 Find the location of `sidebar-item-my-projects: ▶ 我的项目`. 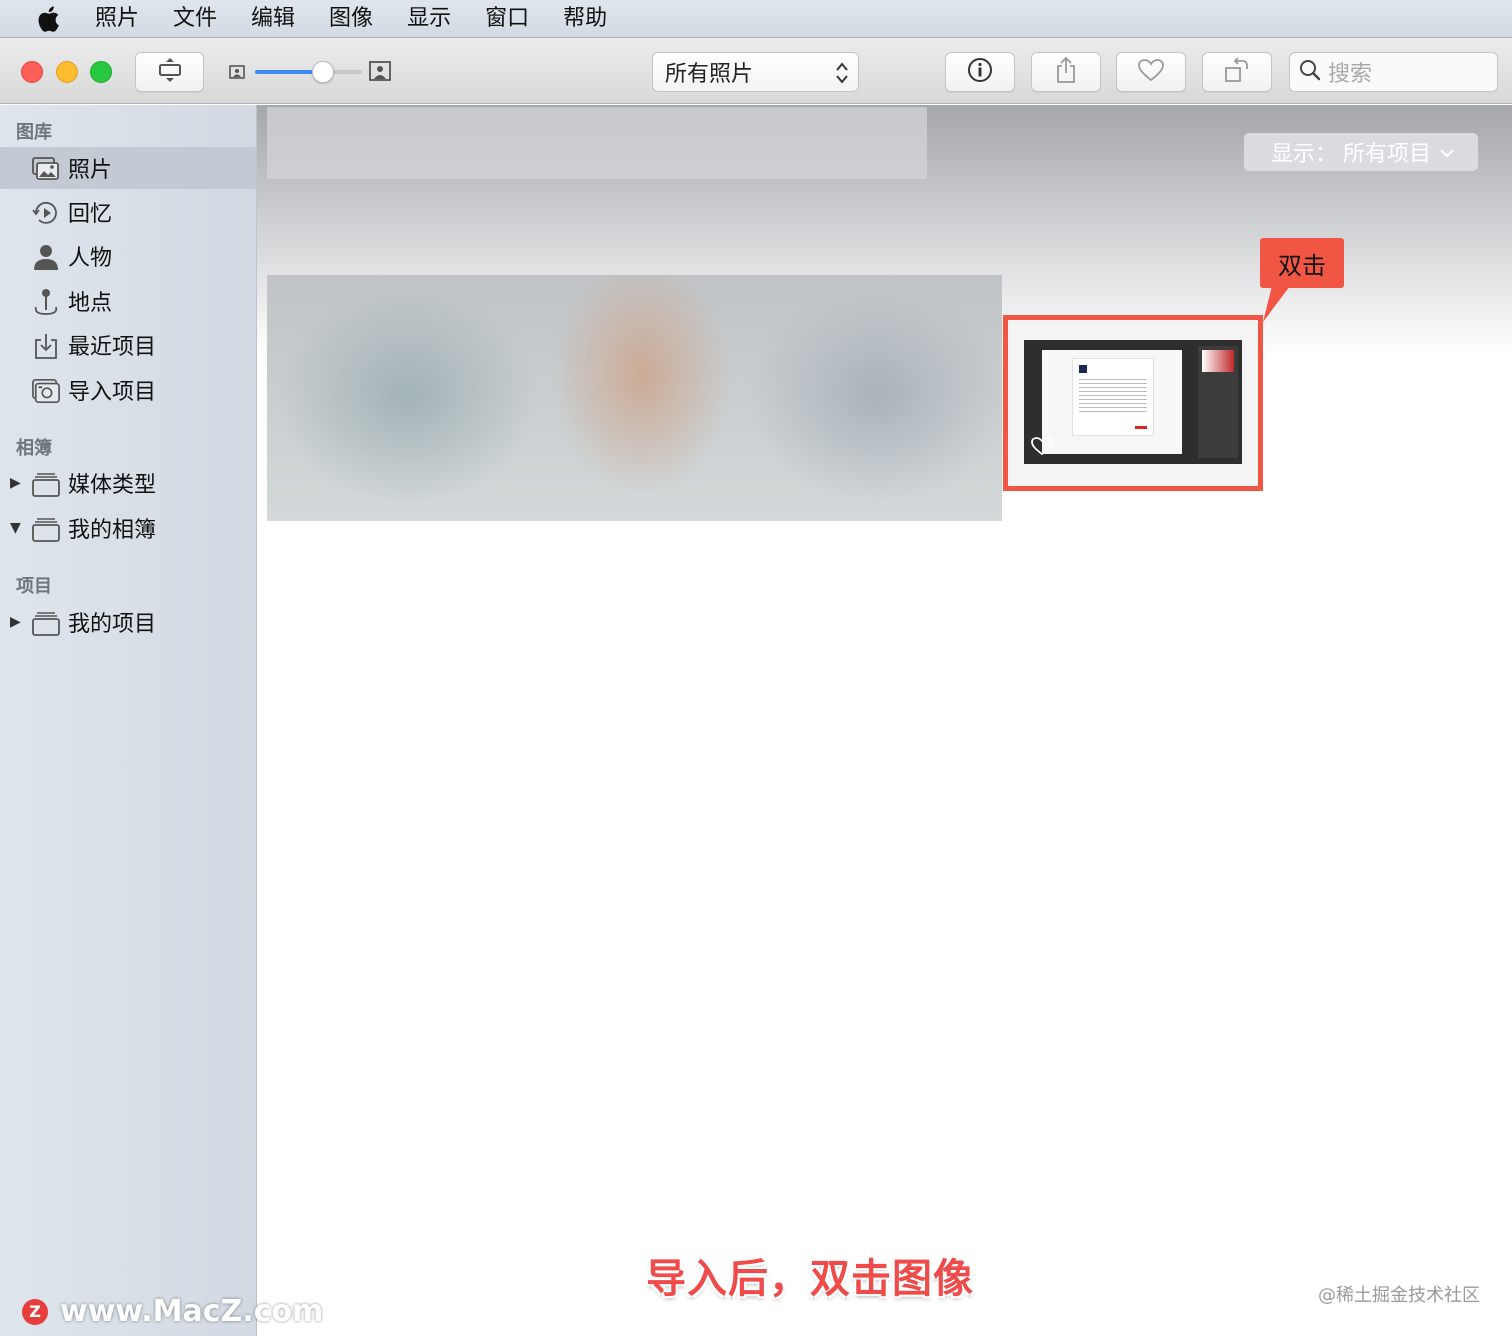

sidebar-item-my-projects: ▶ 我的项目 is located at coordinates (128, 622).